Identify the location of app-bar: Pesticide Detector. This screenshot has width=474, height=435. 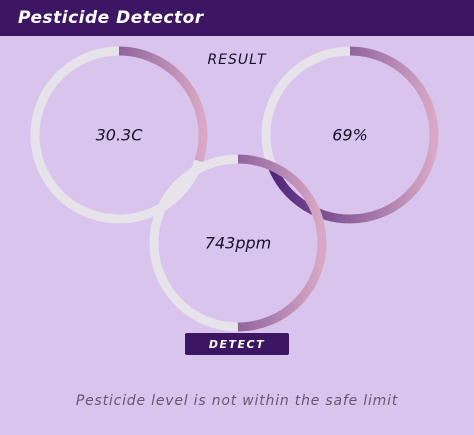
(237, 18).